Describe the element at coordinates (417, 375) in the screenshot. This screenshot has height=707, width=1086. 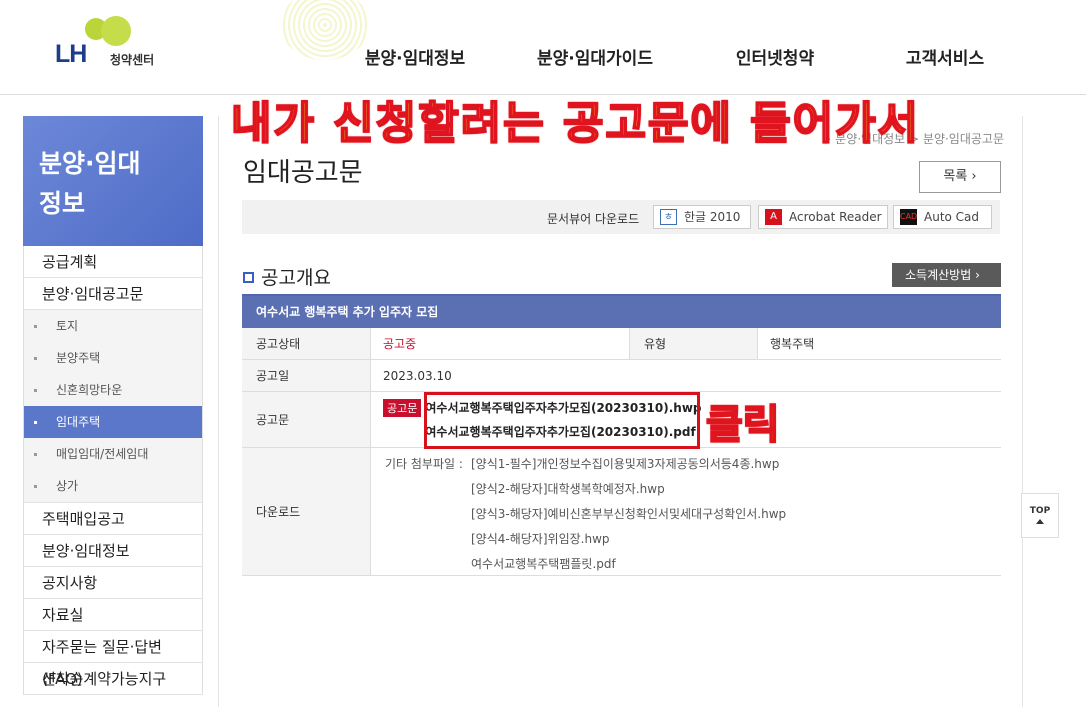
I see `date-value: 2023.03.10` at that location.